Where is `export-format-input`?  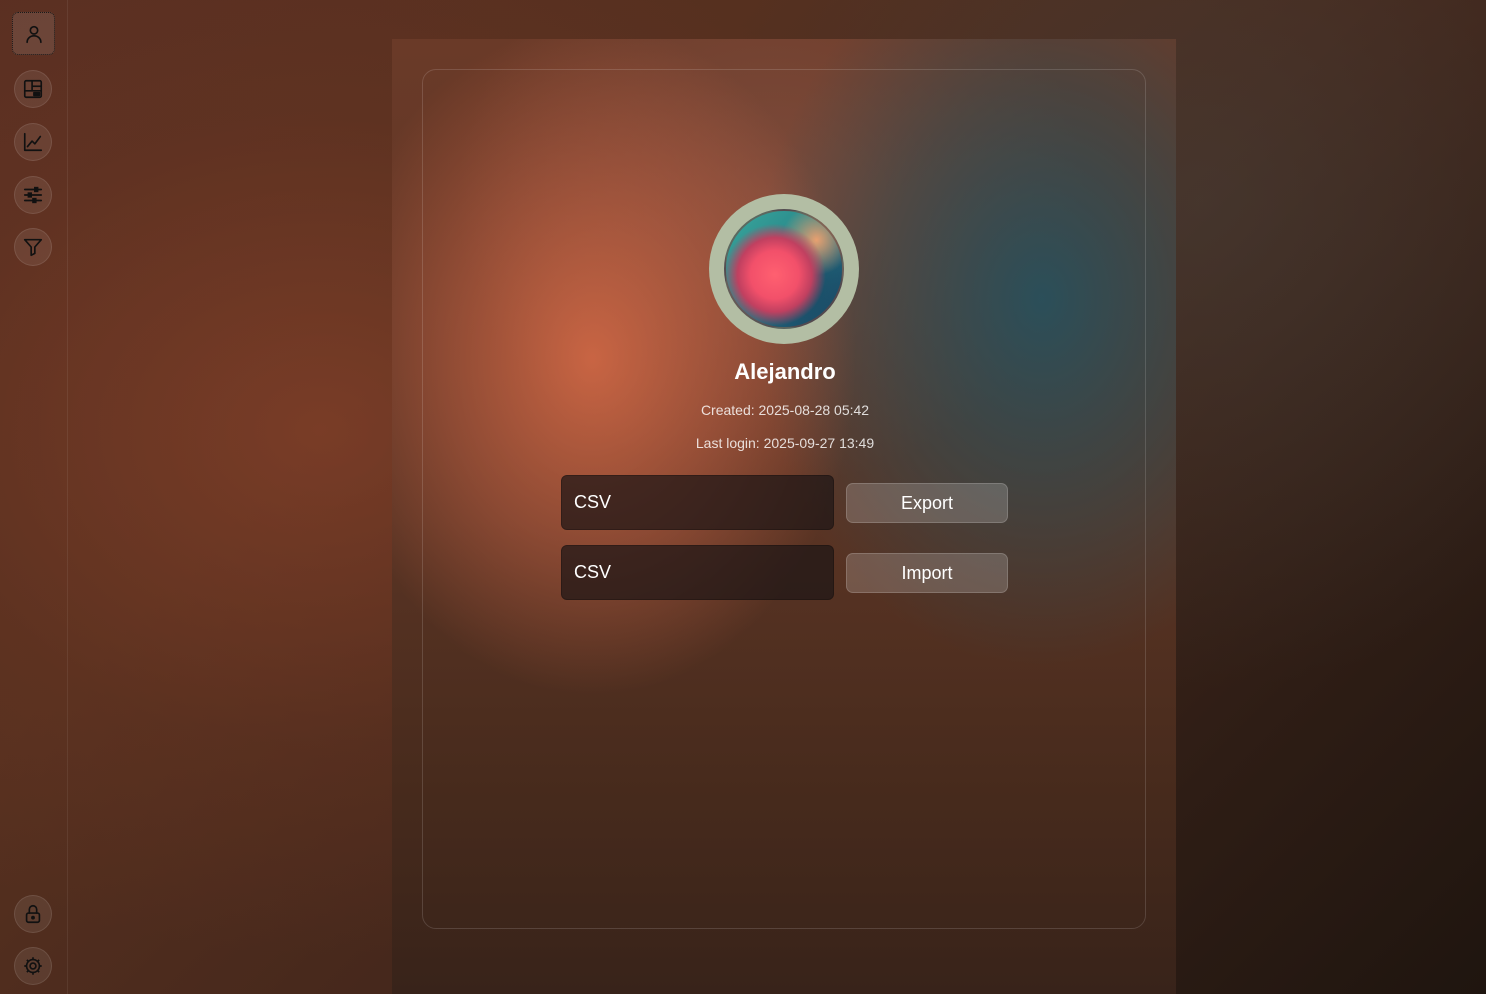 export-format-input is located at coordinates (697, 502).